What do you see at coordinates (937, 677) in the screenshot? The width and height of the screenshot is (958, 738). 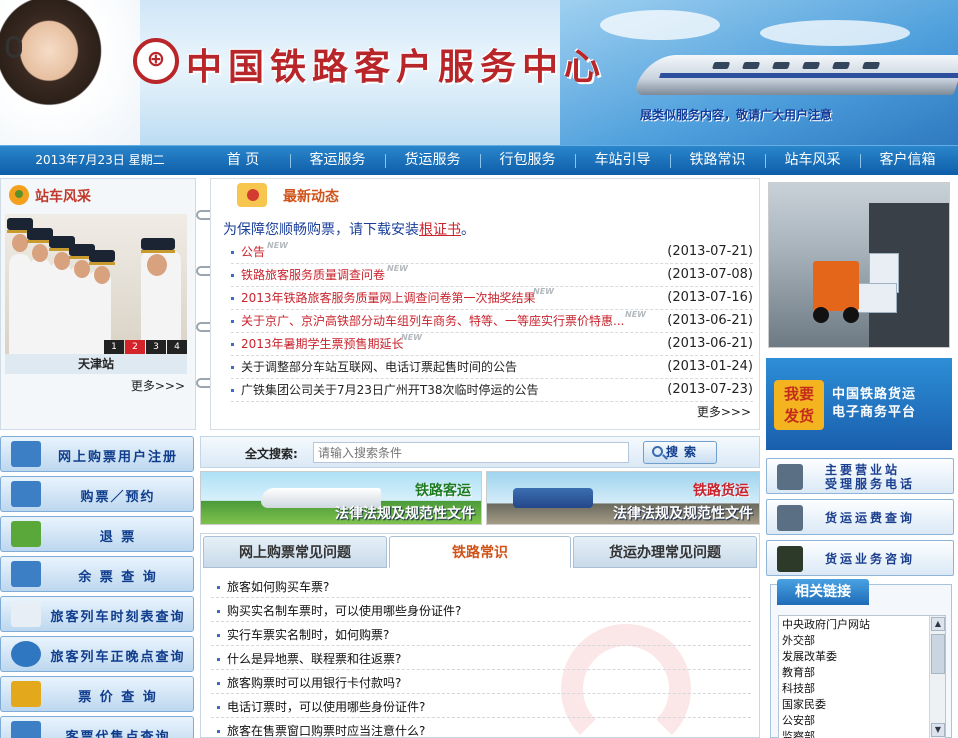 I see `links-scrollbar: ▲ ▼` at bounding box center [937, 677].